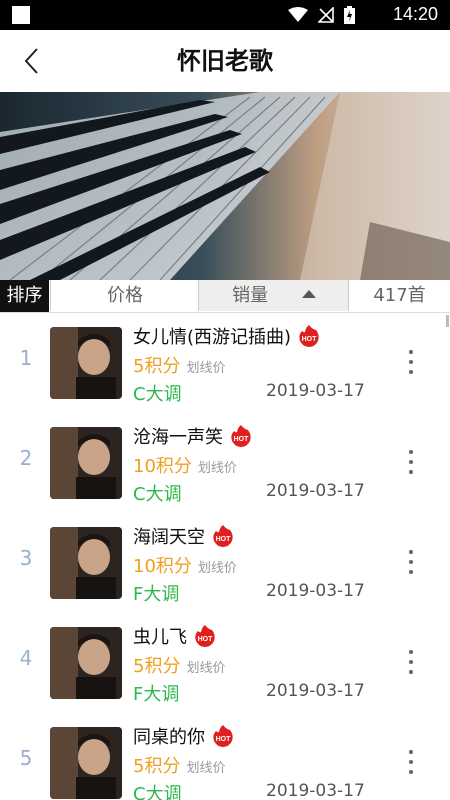 This screenshot has width=450, height=800. I want to click on song-title: 海阔天空, so click(169, 537).